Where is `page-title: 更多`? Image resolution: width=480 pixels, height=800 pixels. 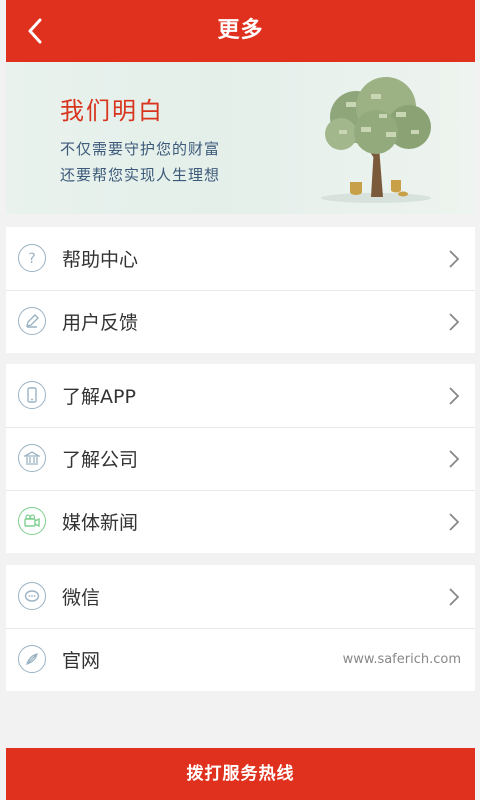
page-title: 更多 is located at coordinates (240, 30).